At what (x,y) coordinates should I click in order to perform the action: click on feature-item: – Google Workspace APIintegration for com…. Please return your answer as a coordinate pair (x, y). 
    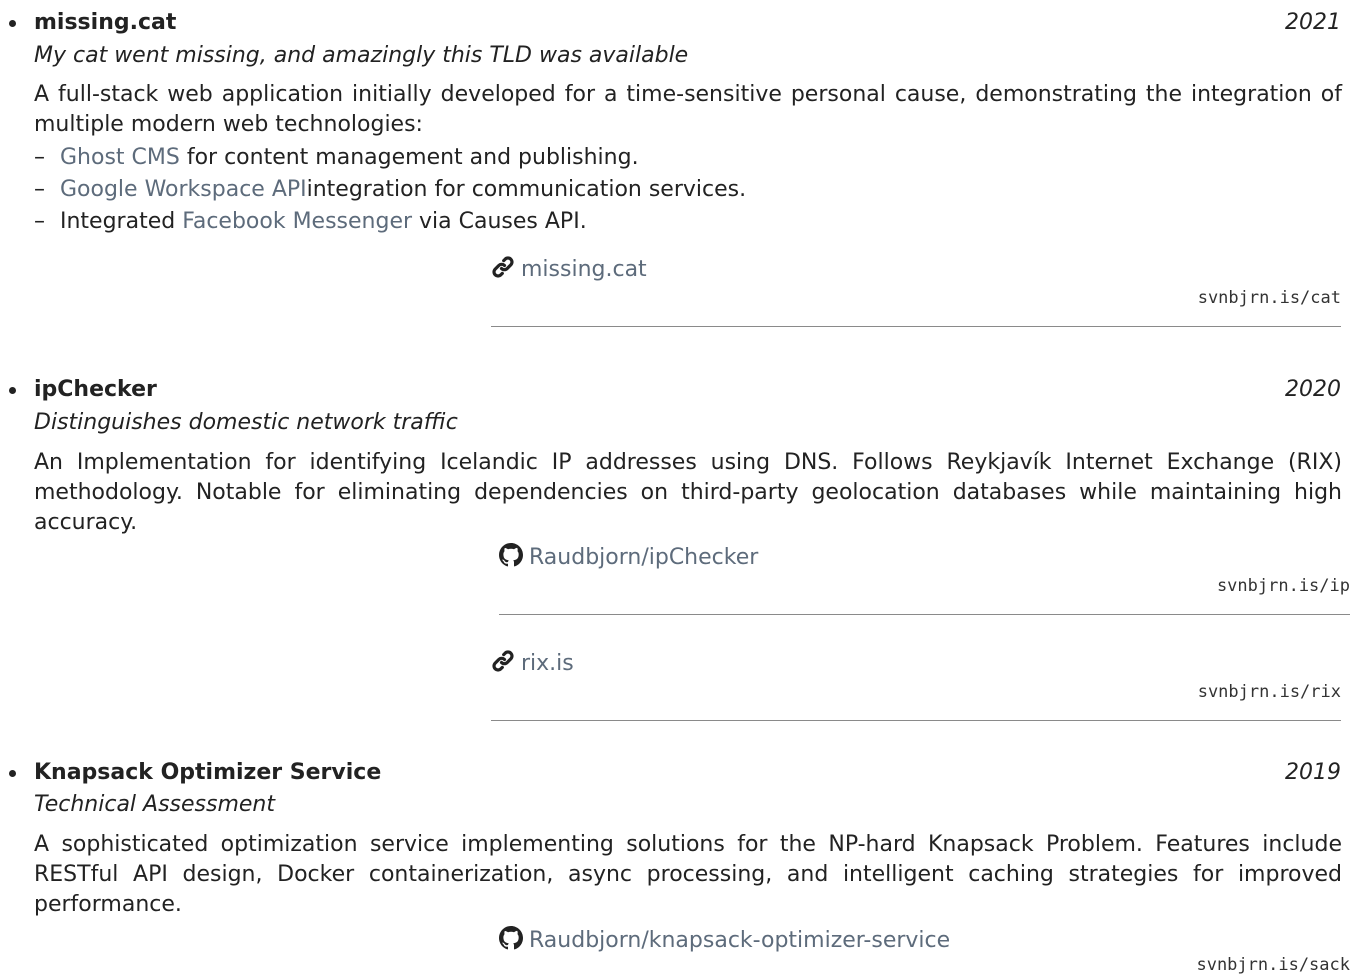
    Looking at the image, I should click on (390, 189).